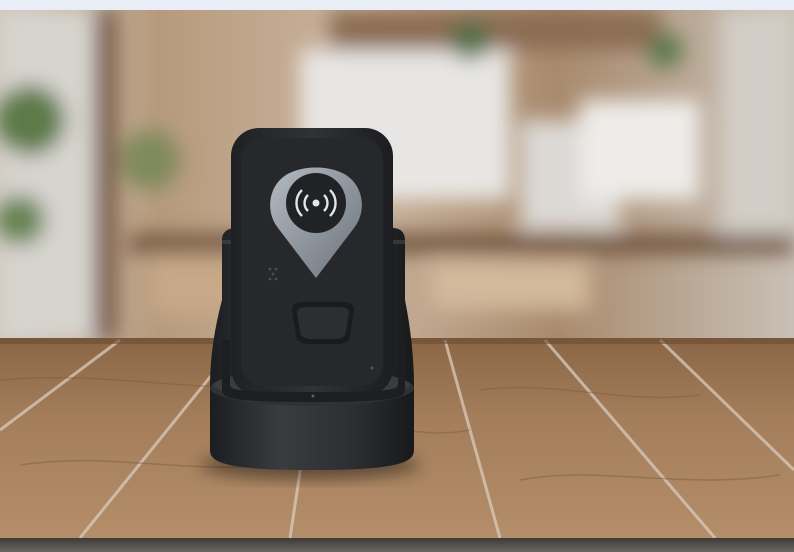 The width and height of the screenshot is (794, 552). What do you see at coordinates (372, 368) in the screenshot?
I see `indicator-dot` at bounding box center [372, 368].